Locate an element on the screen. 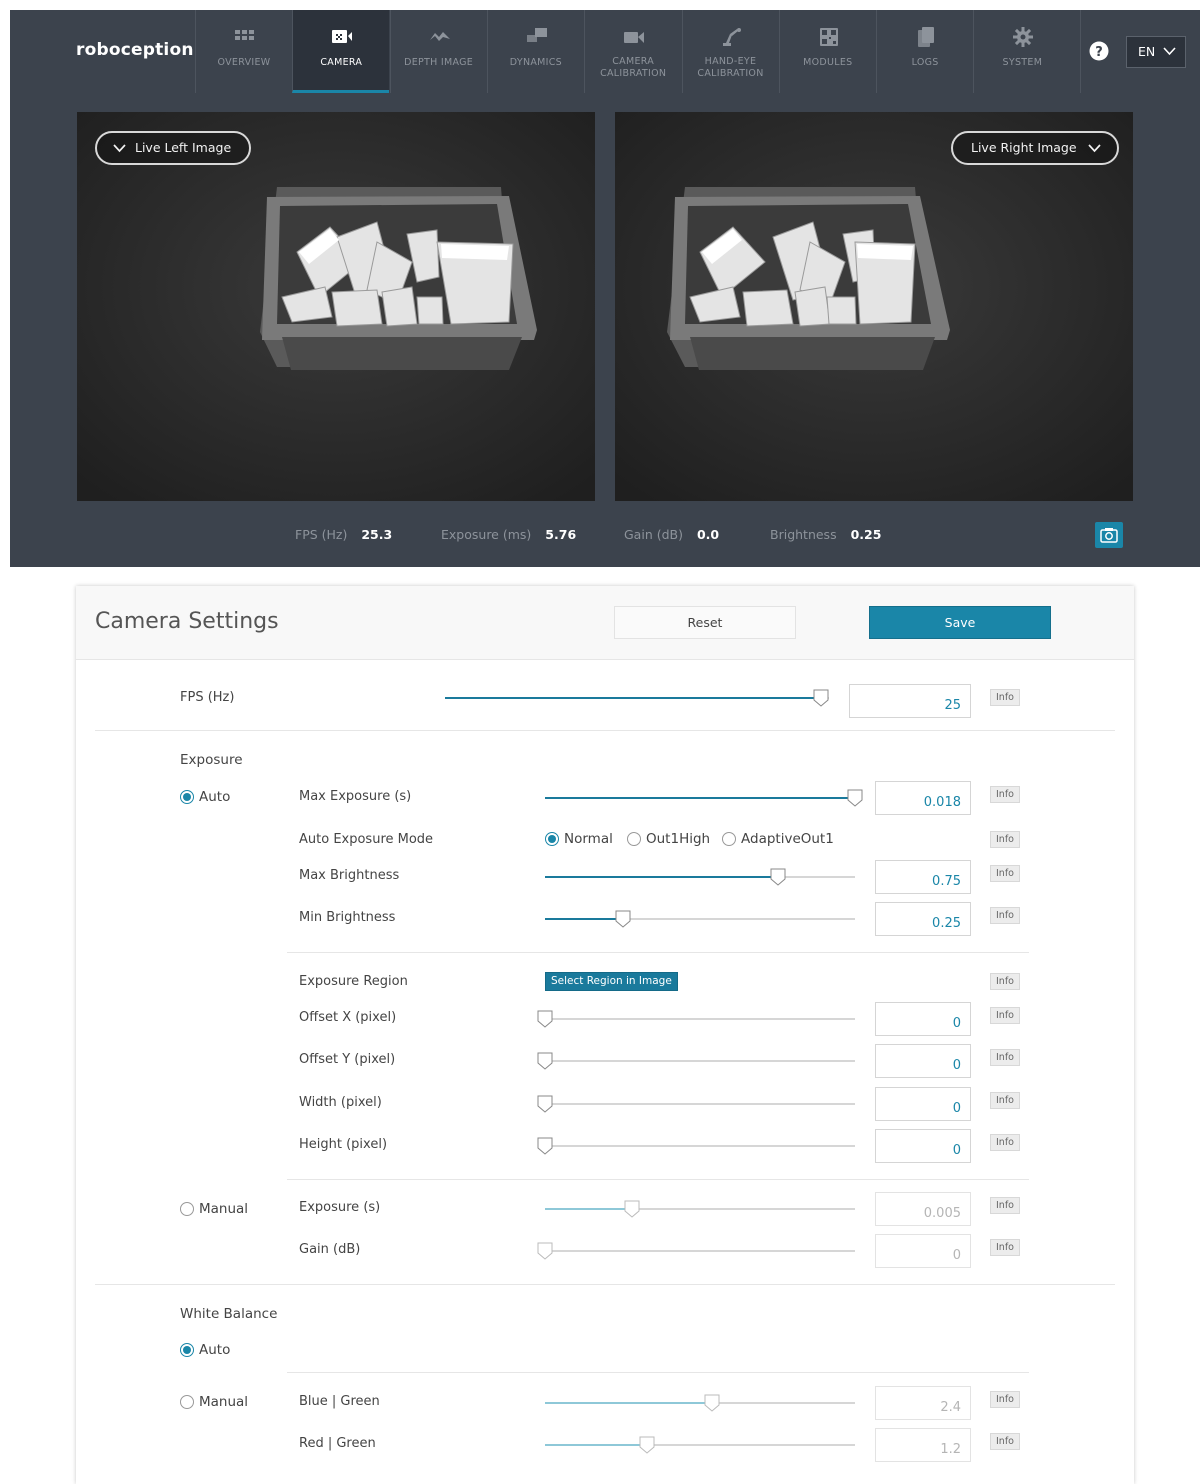 The image size is (1200, 1484). manual-gain-info-button: Info is located at coordinates (1005, 1247).